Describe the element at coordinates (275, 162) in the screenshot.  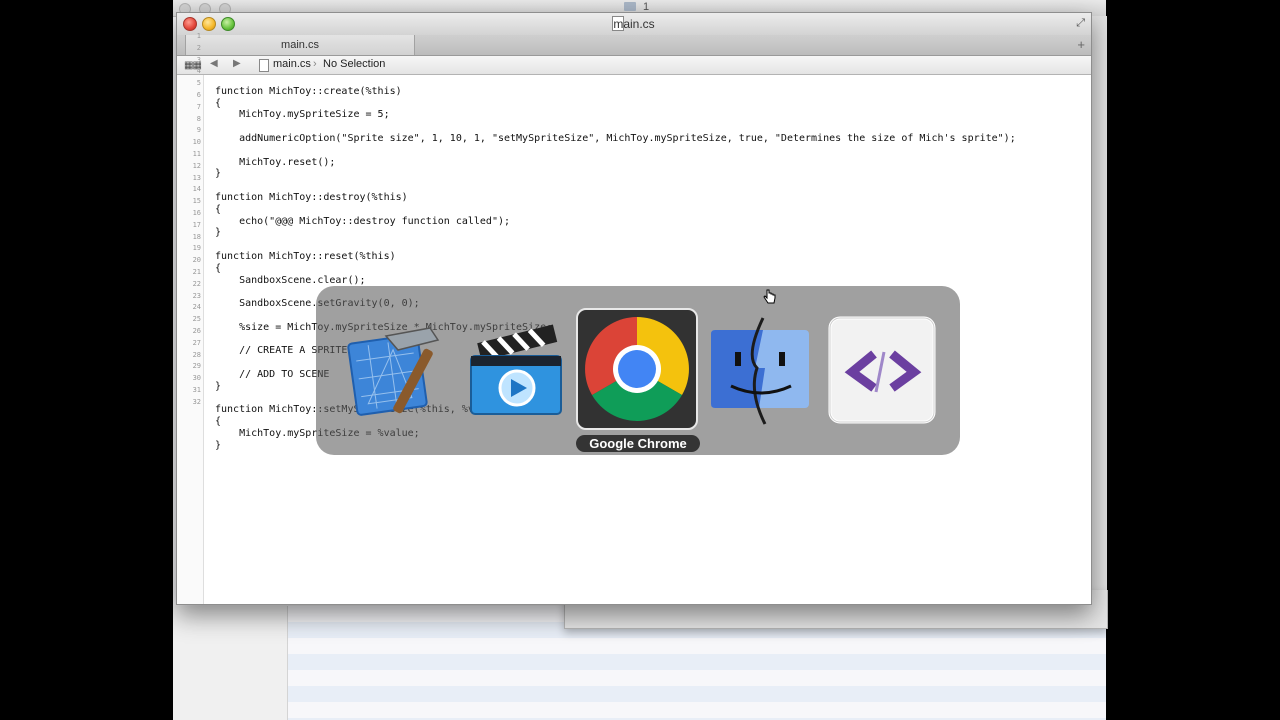
I see `code-line: MichToy.reset();` at that location.